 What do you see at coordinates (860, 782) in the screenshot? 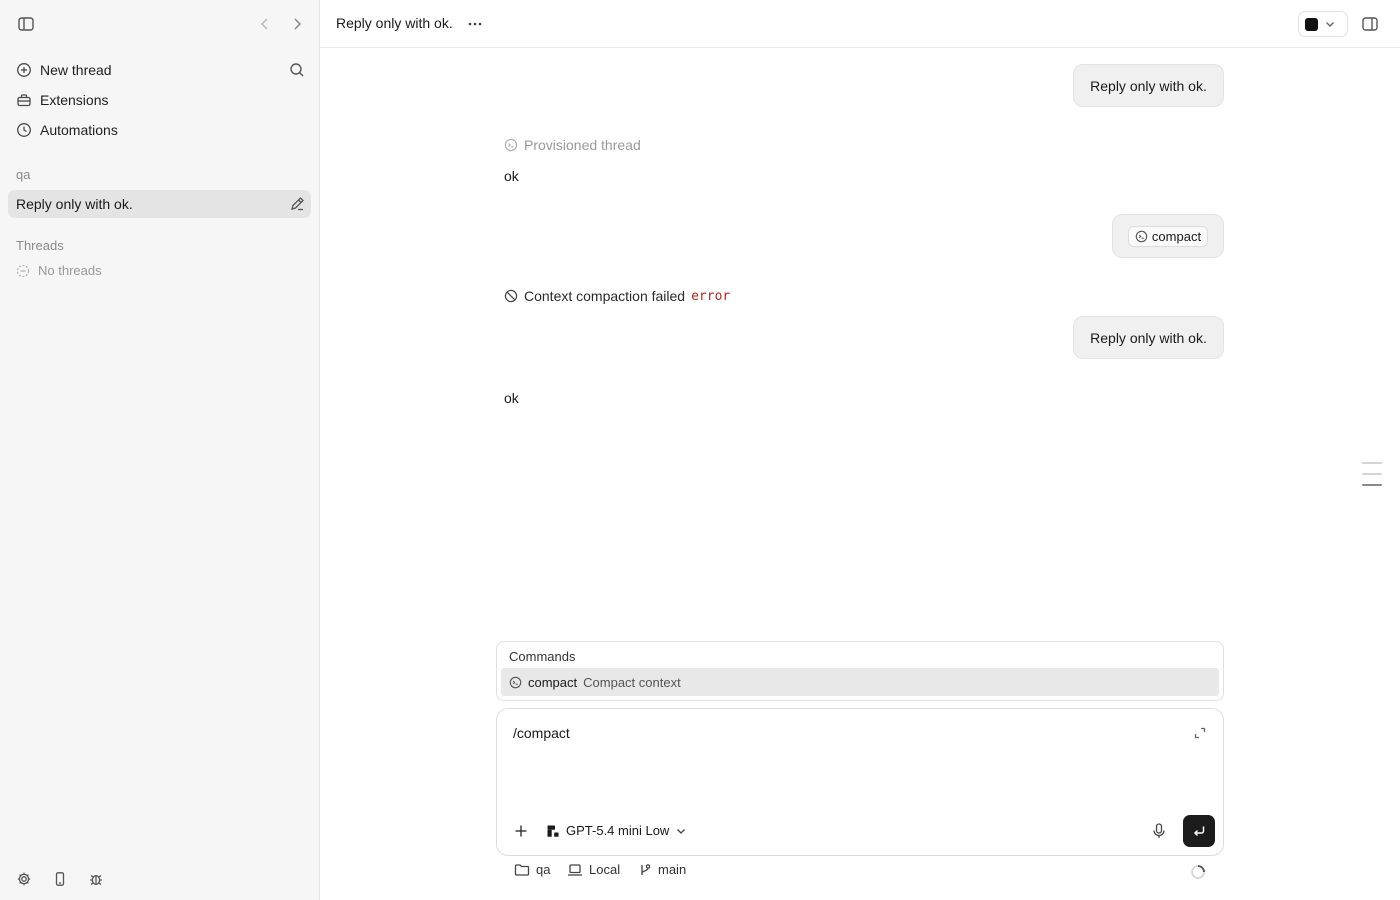
I see `message-composer: /compact GPT-5.4 mini Low` at bounding box center [860, 782].